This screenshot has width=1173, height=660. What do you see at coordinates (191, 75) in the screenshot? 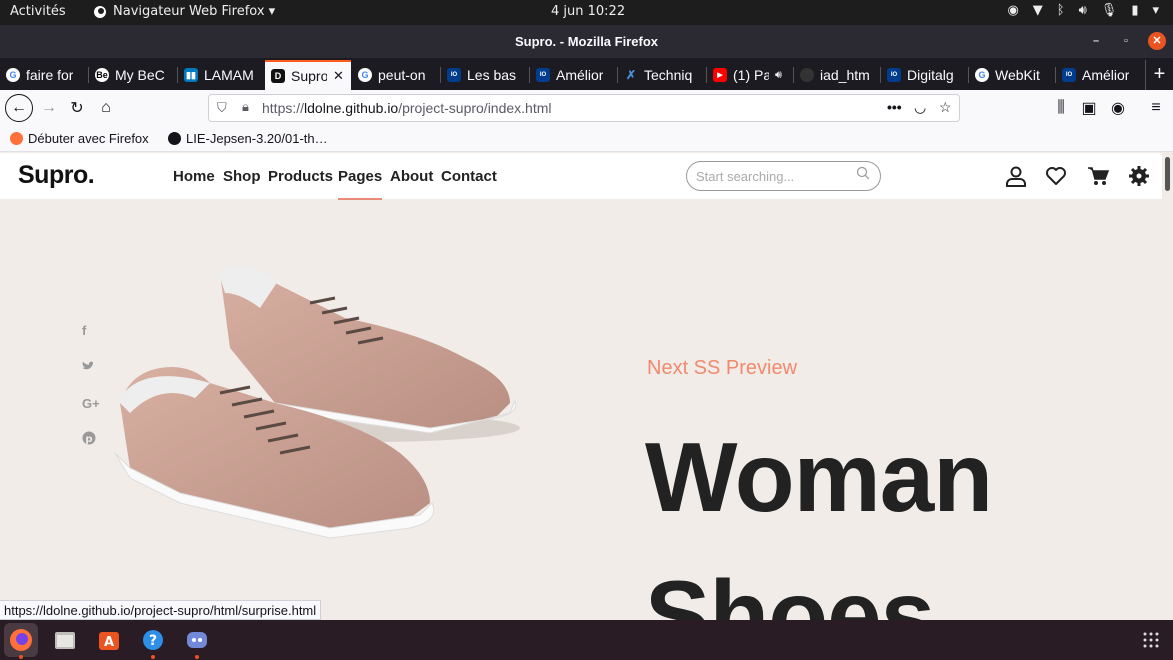
I see `trello-icon: ▮▮` at bounding box center [191, 75].